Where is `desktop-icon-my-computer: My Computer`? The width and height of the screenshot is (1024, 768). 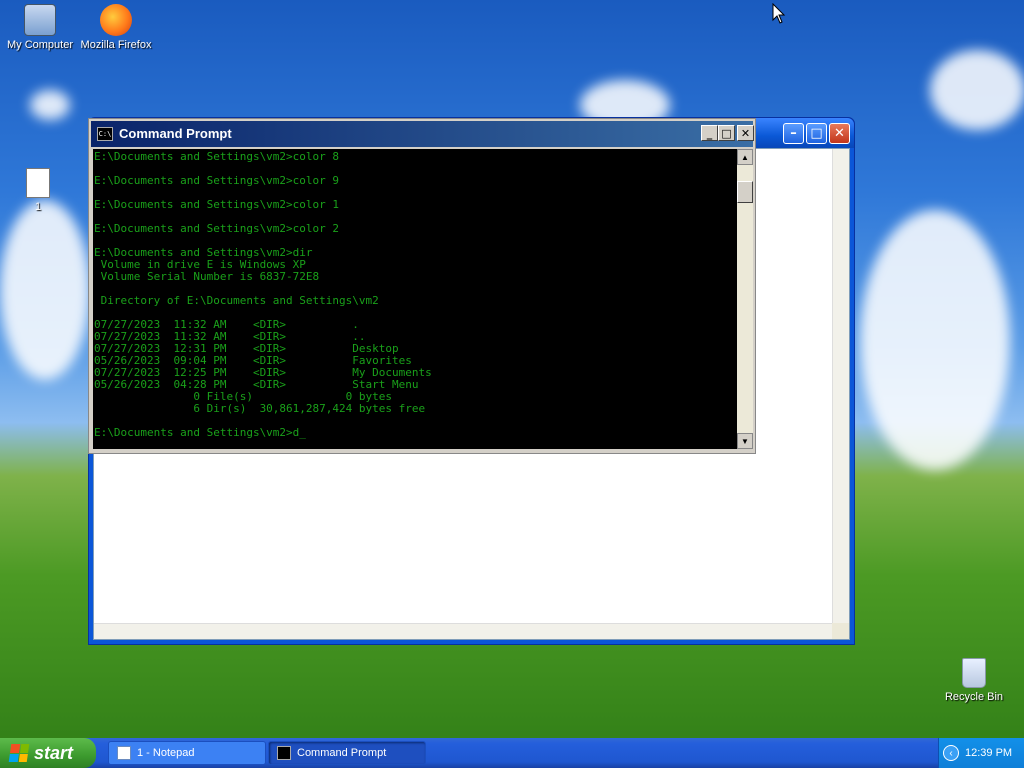 desktop-icon-my-computer: My Computer is located at coordinates (40, 27).